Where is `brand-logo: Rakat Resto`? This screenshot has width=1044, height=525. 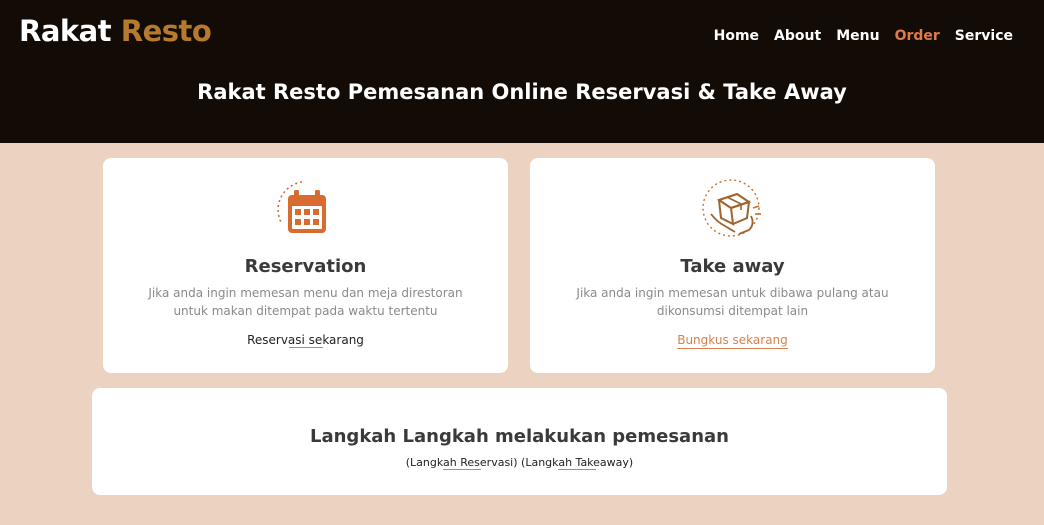
brand-logo: Rakat Resto is located at coordinates (115, 31).